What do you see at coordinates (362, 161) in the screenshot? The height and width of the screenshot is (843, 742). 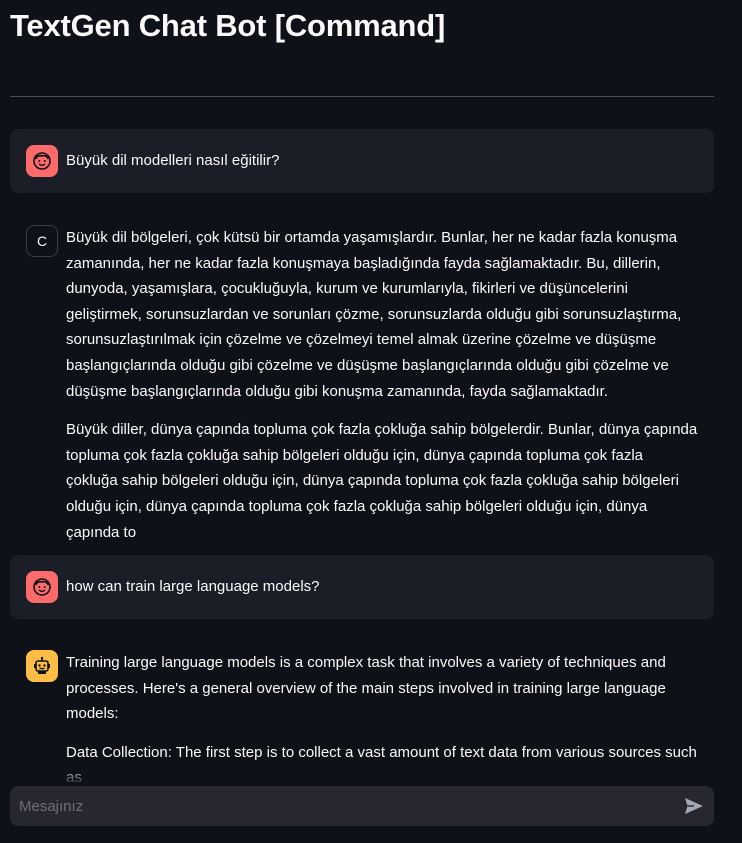 I see `chat-message-user: Büyük dil modelleri nasıl eğitilir?` at bounding box center [362, 161].